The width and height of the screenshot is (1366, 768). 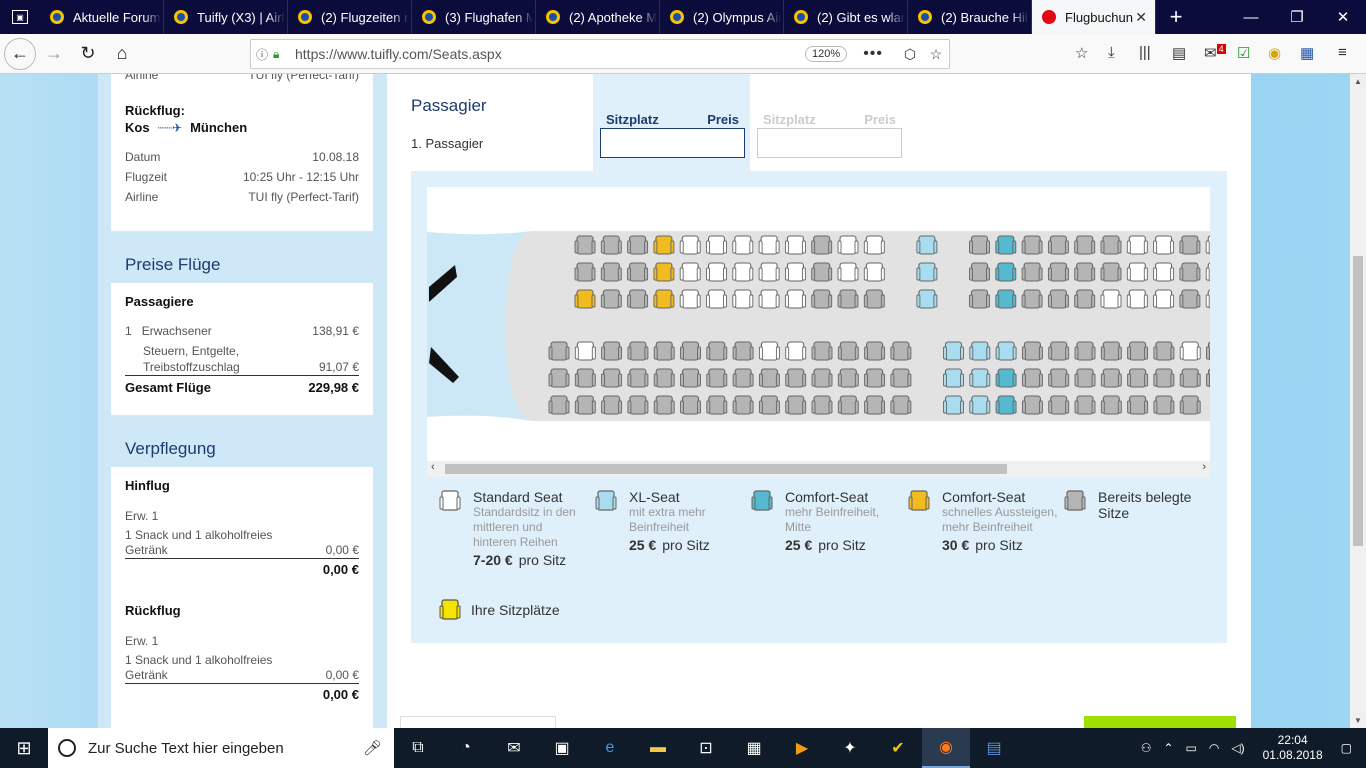 What do you see at coordinates (1346, 748) in the screenshot?
I see `action-center-icon: ▢` at bounding box center [1346, 748].